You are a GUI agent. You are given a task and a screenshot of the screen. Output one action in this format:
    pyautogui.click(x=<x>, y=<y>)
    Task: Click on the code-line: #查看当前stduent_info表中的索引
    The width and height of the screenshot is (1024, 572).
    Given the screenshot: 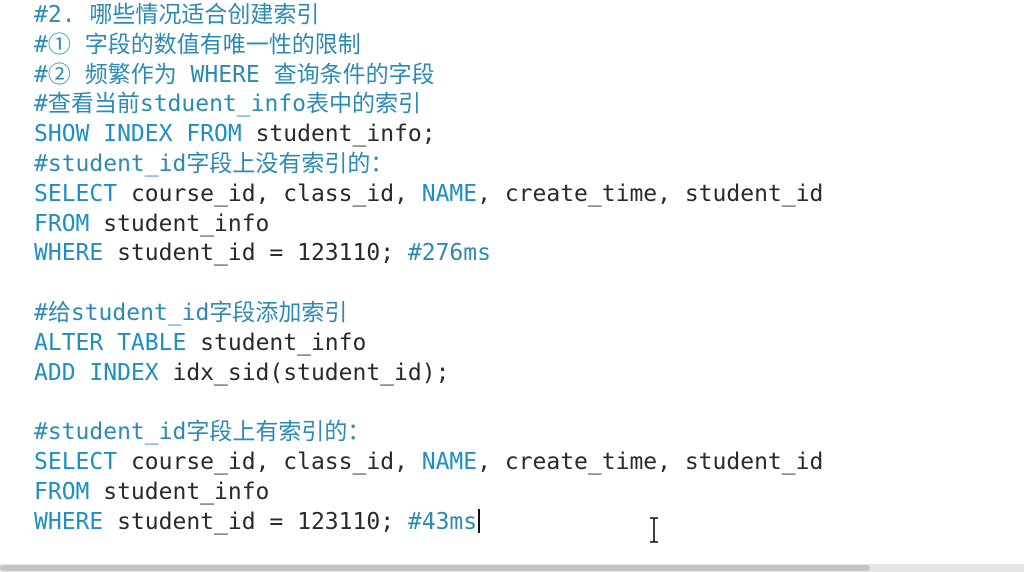 What is the action you would take?
    pyautogui.click(x=227, y=104)
    